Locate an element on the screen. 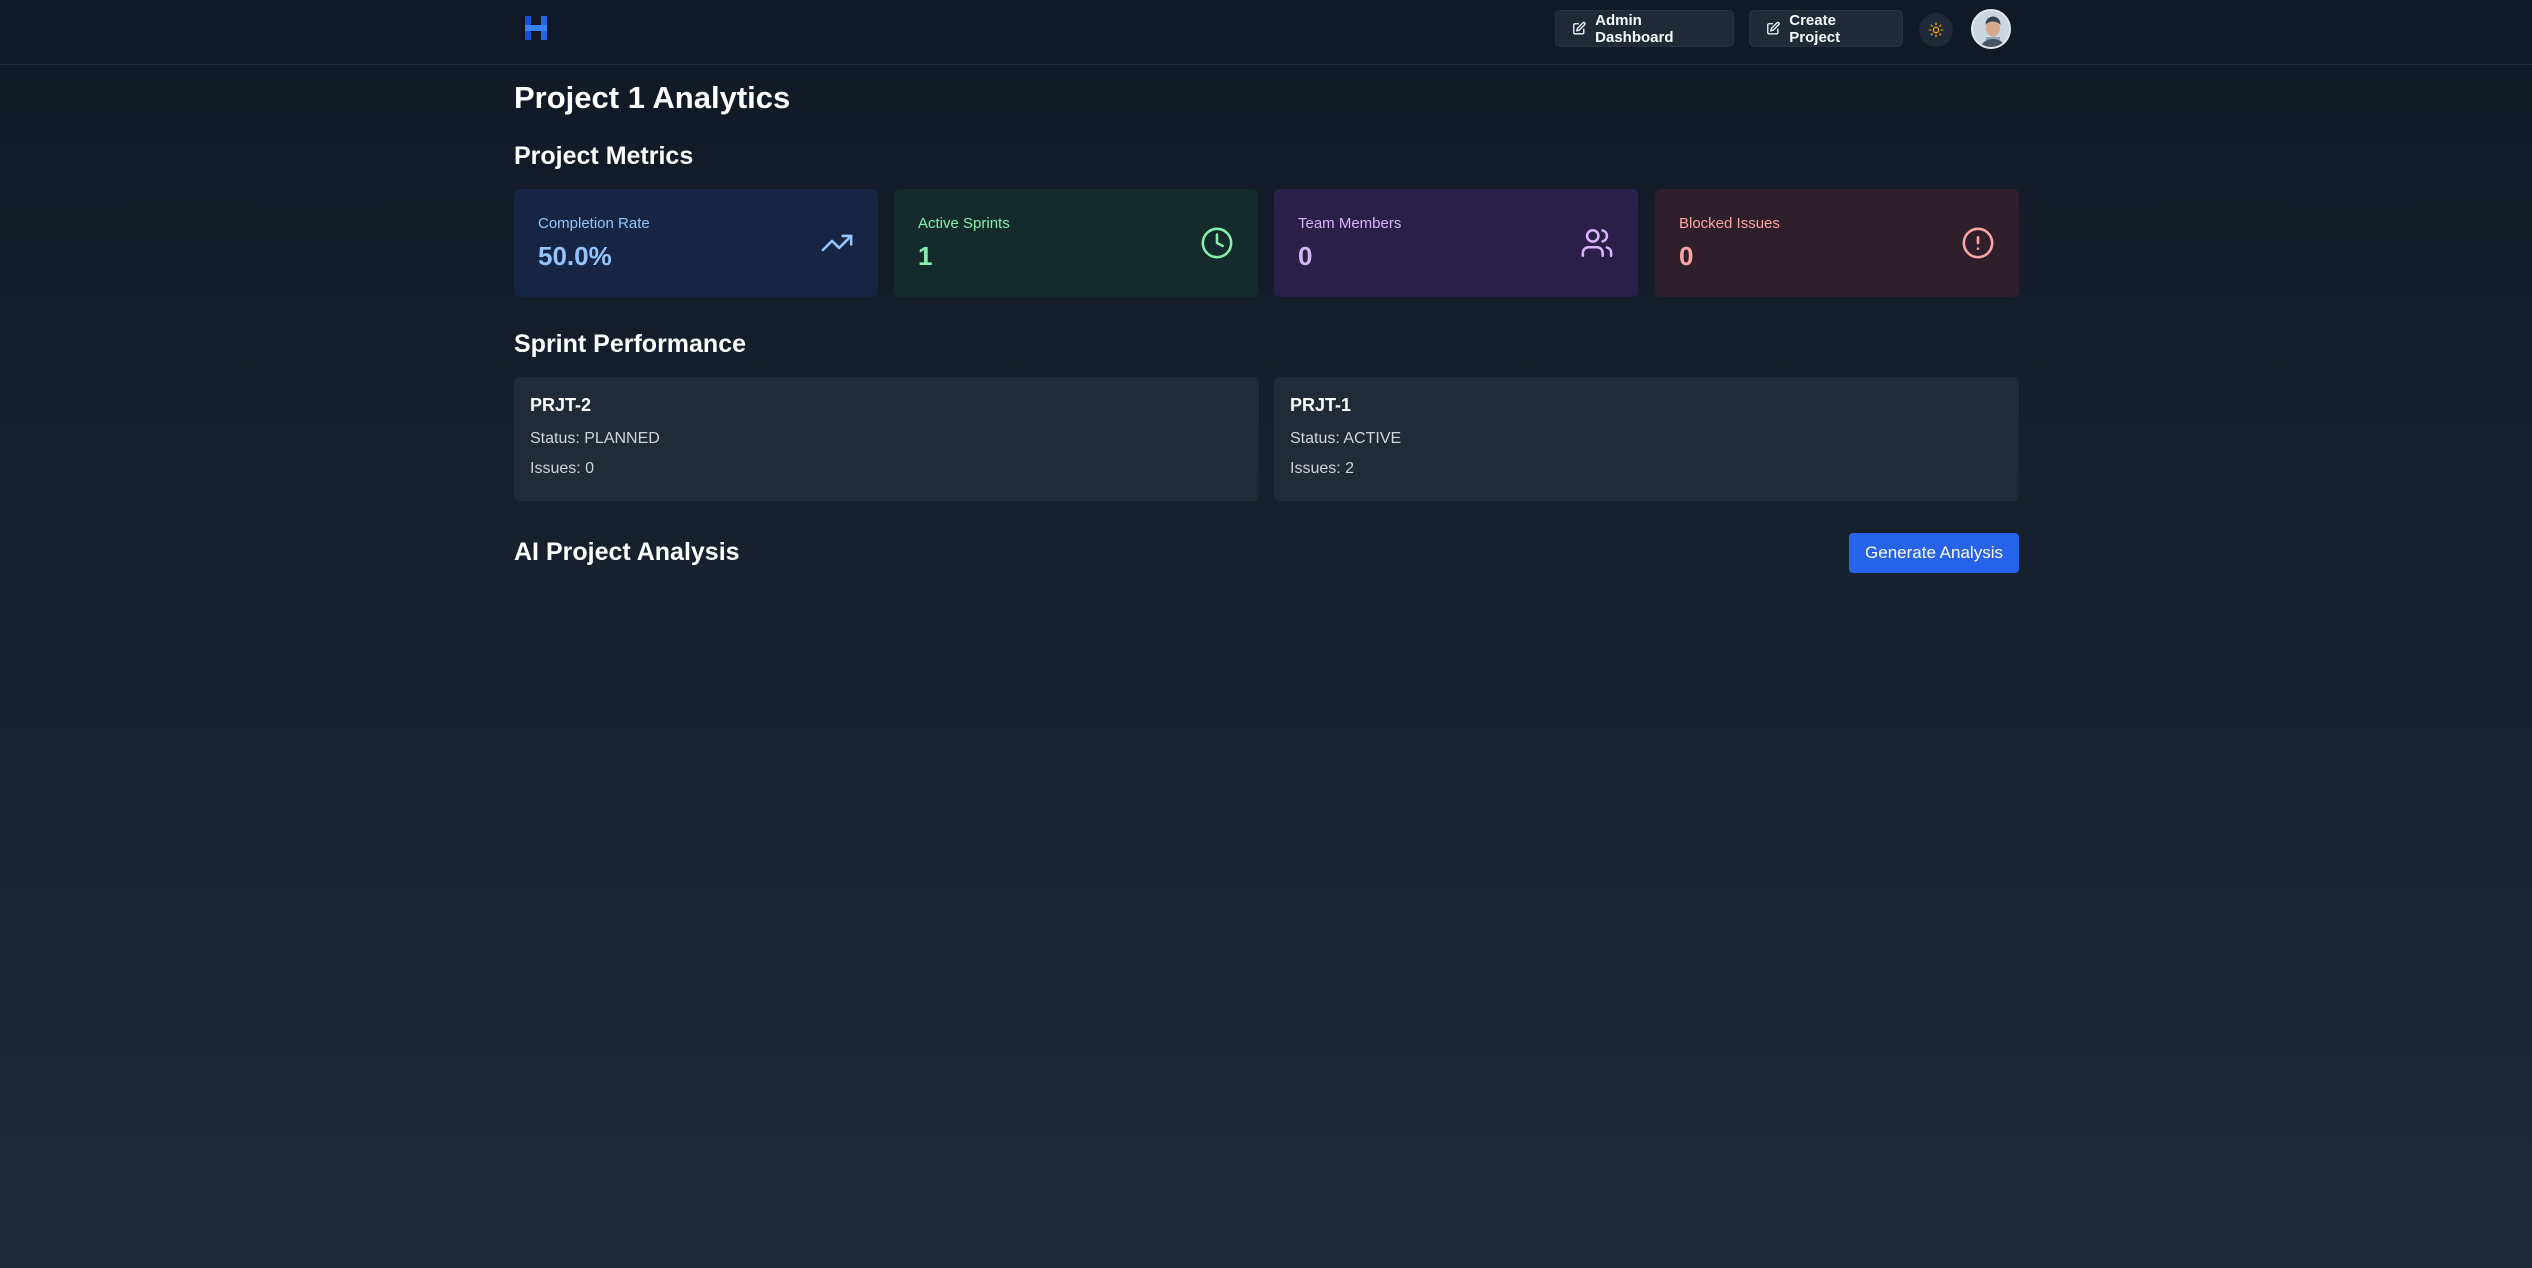 This screenshot has width=2532, height=1268. avatar-image is located at coordinates (1991, 29).